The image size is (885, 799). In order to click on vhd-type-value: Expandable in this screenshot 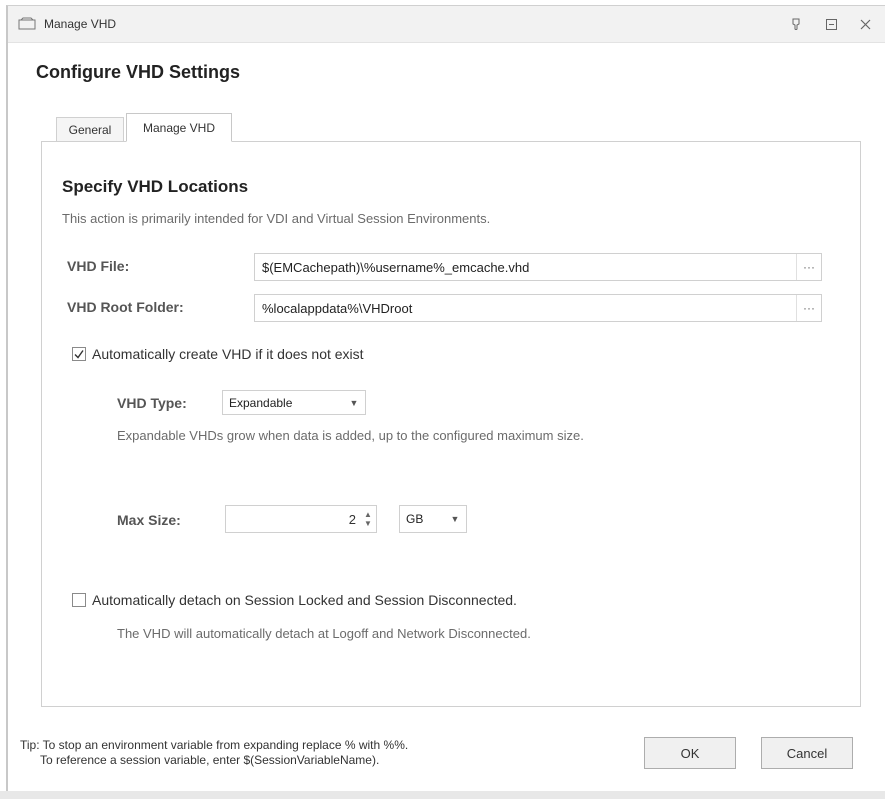, I will do `click(283, 403)`.